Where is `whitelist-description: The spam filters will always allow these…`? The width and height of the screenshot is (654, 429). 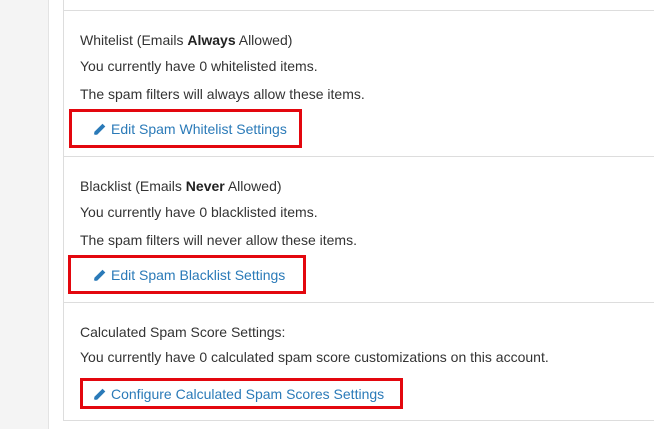
whitelist-description: The spam filters will always allow these… is located at coordinates (222, 94).